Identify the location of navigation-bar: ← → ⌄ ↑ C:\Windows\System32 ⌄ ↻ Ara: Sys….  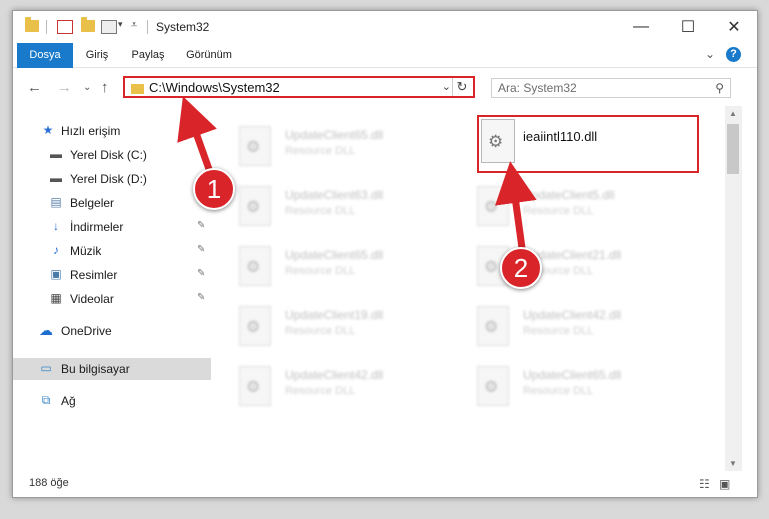
(385, 87).